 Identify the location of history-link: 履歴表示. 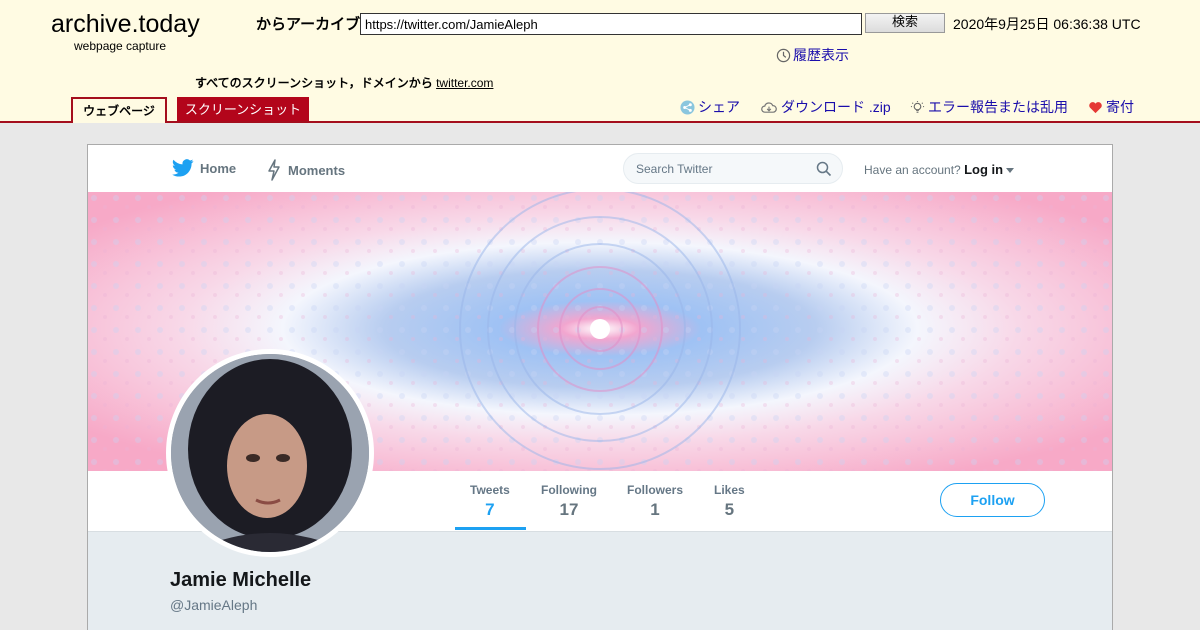
(812, 55).